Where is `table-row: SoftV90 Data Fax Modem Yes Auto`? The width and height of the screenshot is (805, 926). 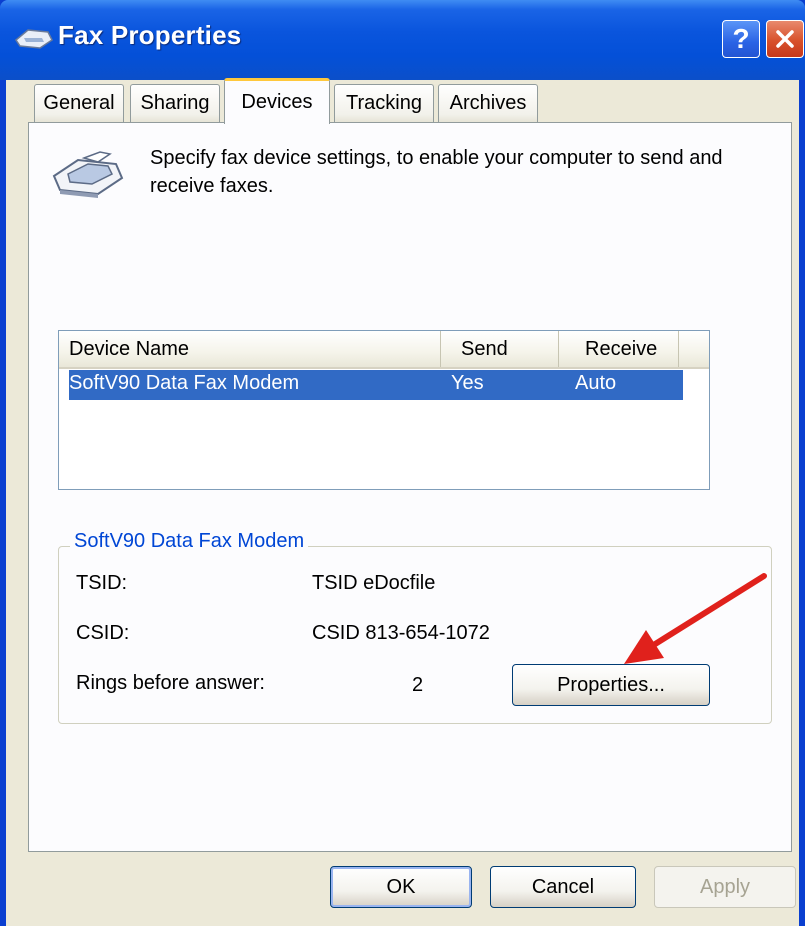 table-row: SoftV90 Data Fax Modem Yes Auto is located at coordinates (376, 385).